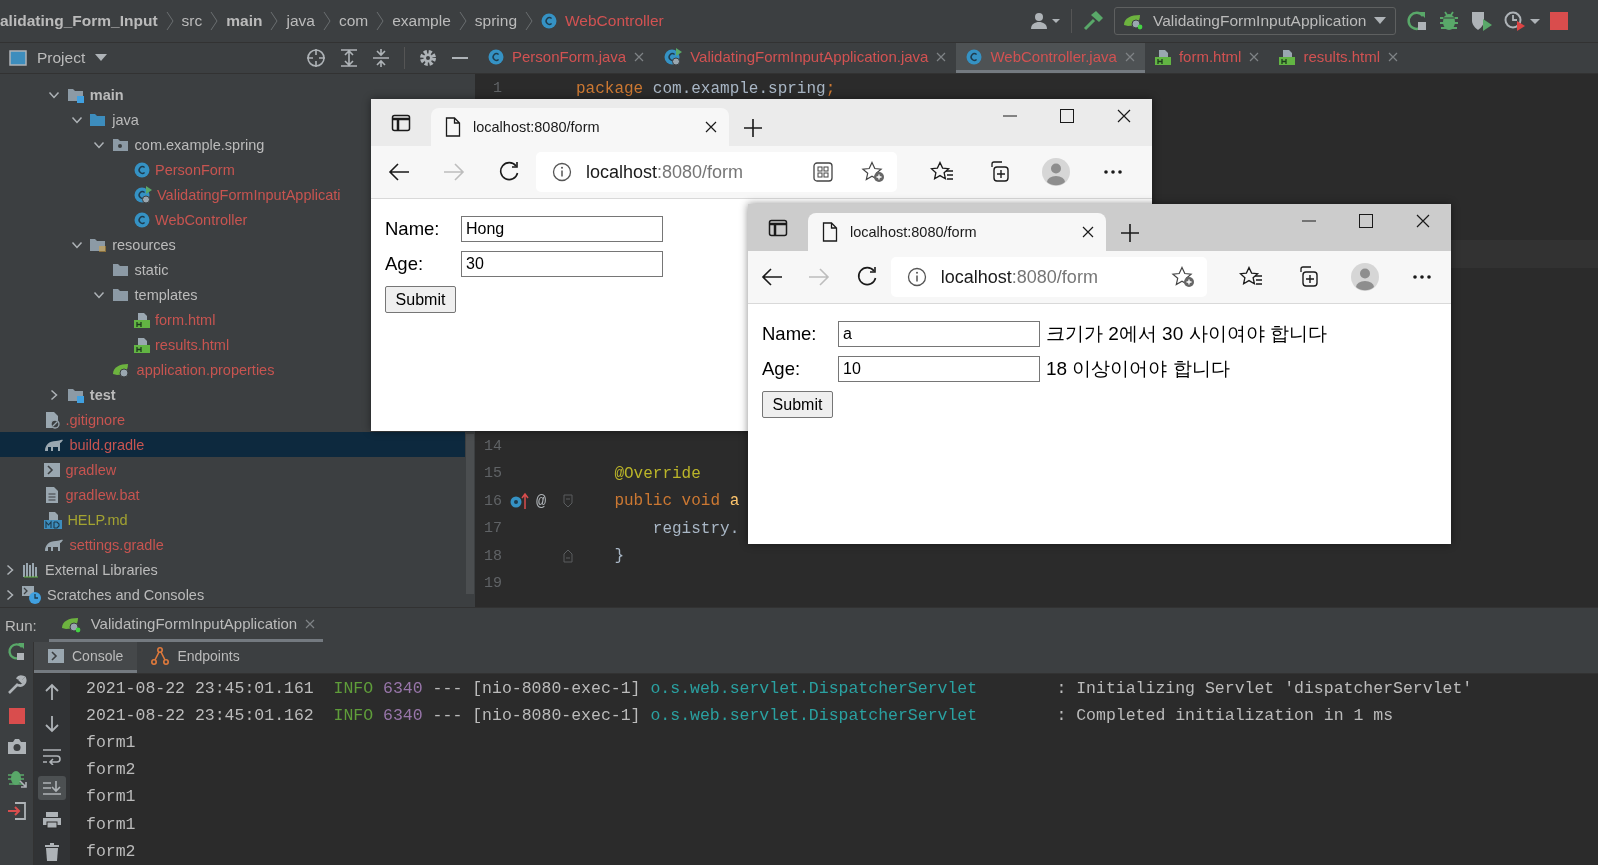 The image size is (1598, 865). What do you see at coordinates (353, 21) in the screenshot?
I see `breadcrumb-item: com` at bounding box center [353, 21].